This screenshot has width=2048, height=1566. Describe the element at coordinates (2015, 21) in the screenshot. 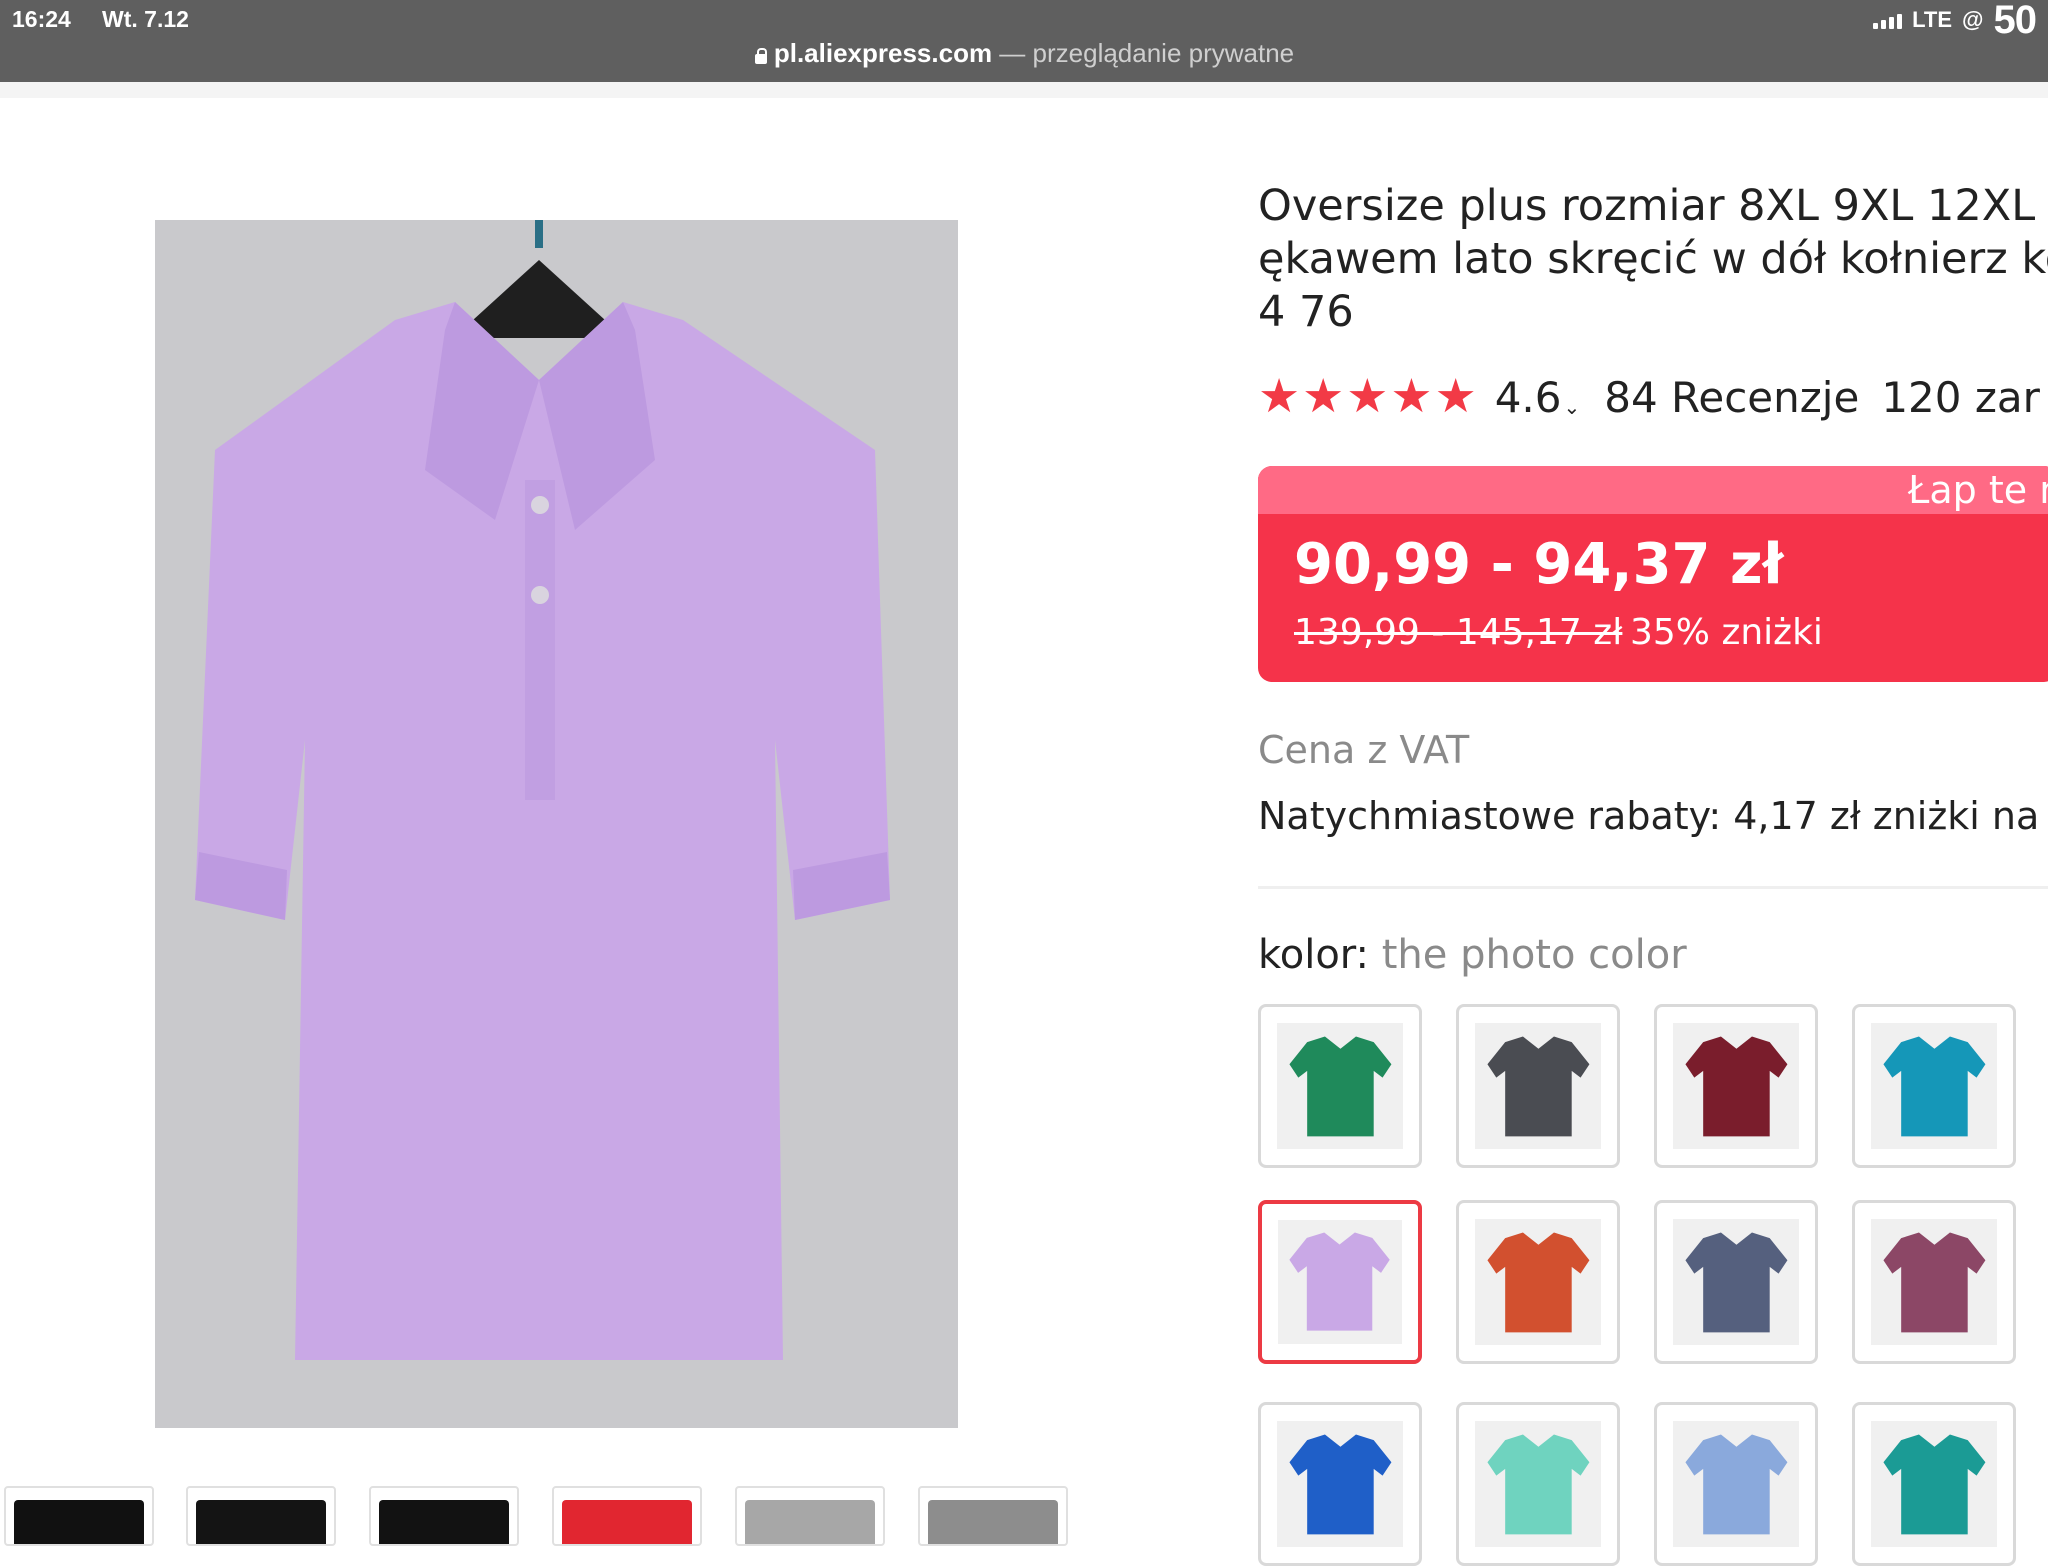

I see `battery-level: 50` at that location.